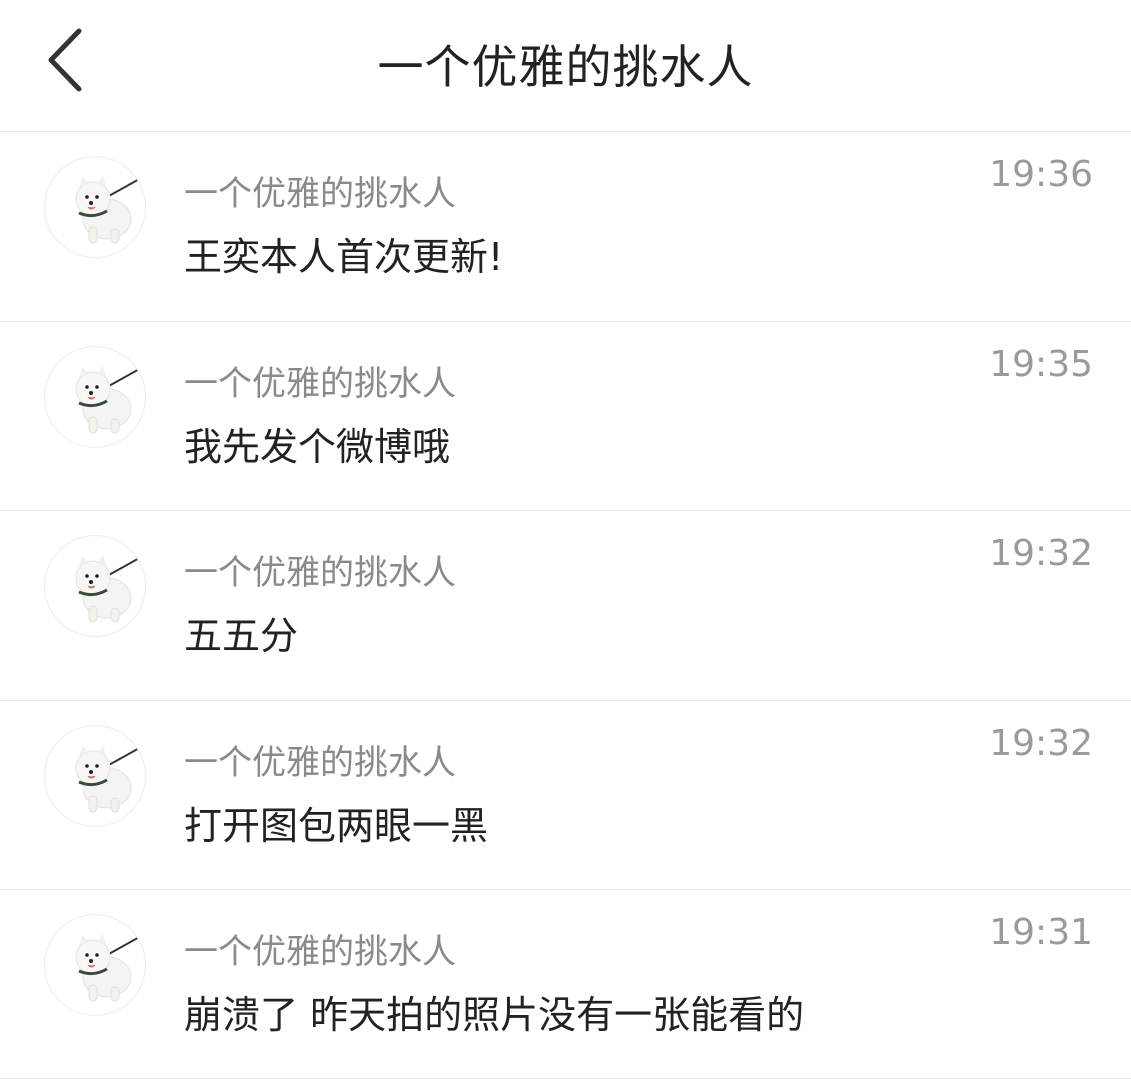 The height and width of the screenshot is (1080, 1131). What do you see at coordinates (317, 446) in the screenshot?
I see `message-text: 我先发个微博哦` at bounding box center [317, 446].